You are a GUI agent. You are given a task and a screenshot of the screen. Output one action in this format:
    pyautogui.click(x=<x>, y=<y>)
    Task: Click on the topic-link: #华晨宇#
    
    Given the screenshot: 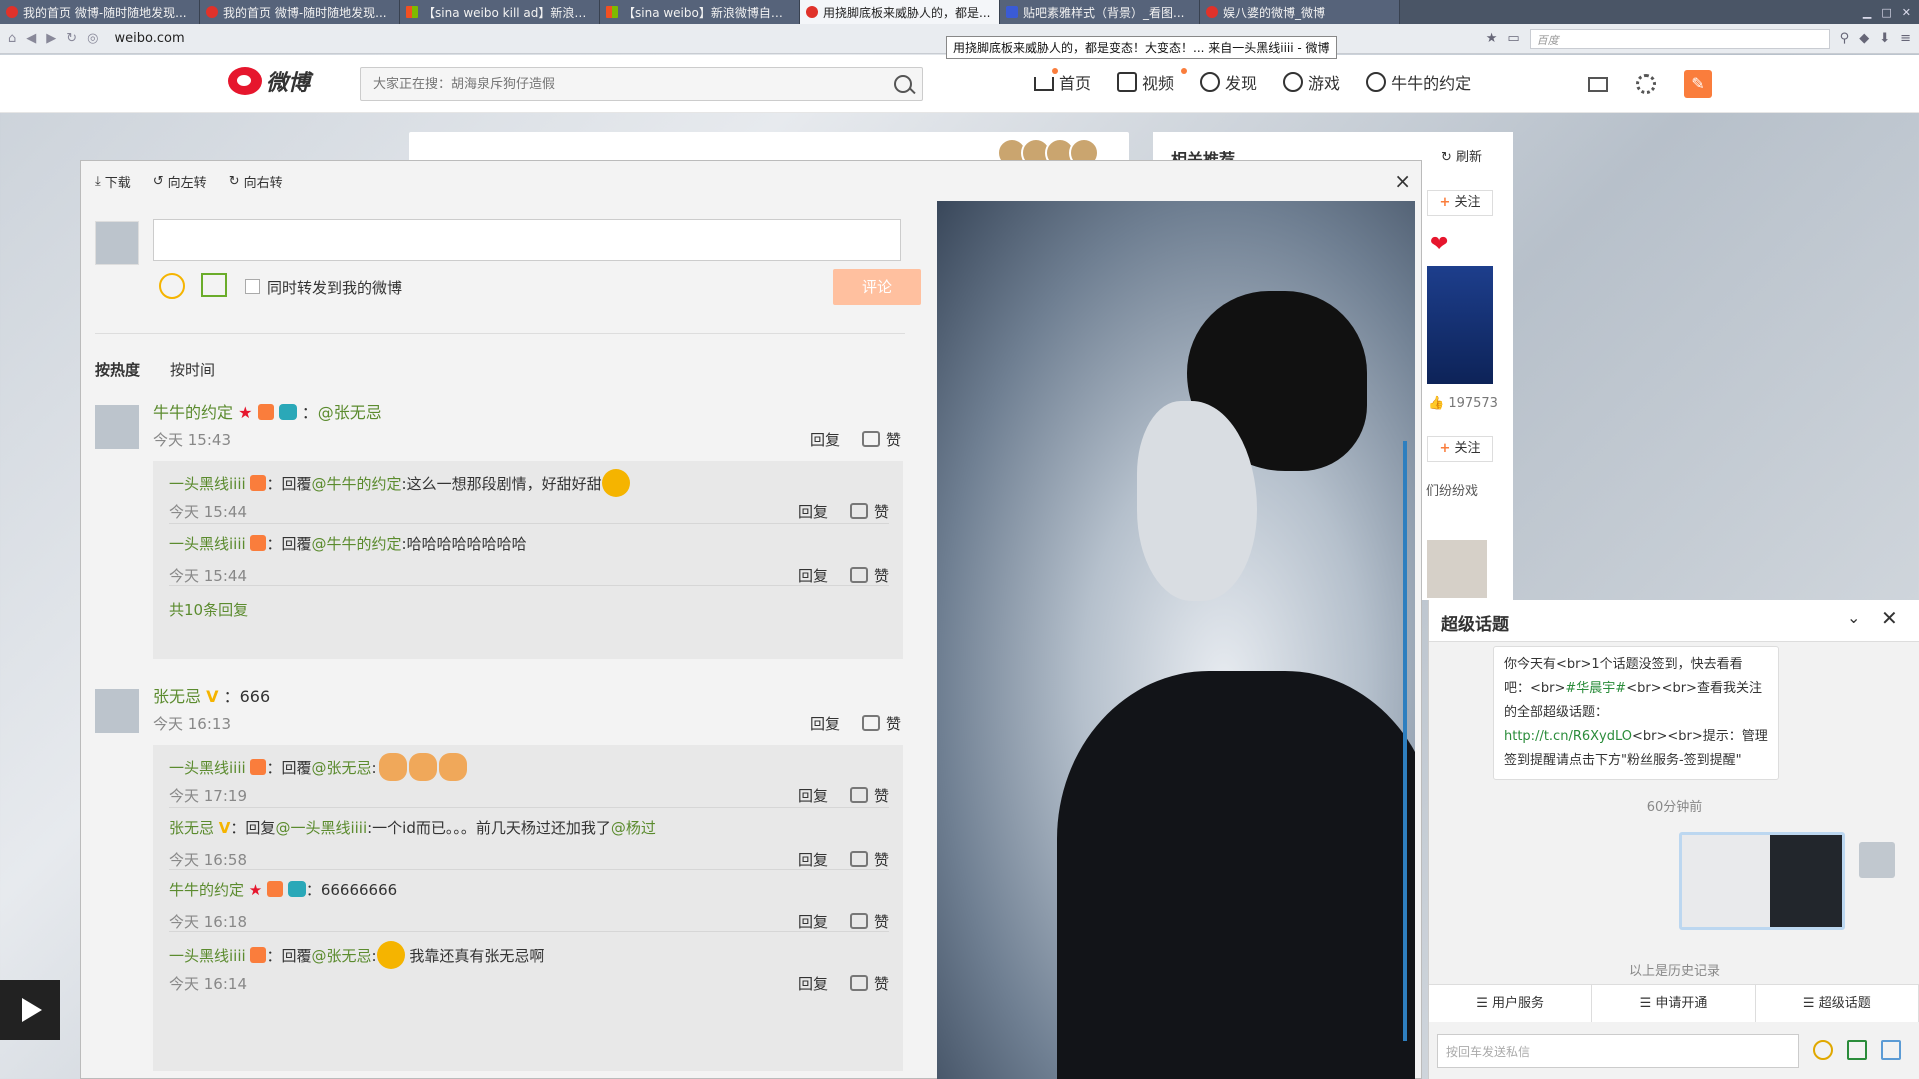 What is the action you would take?
    pyautogui.click(x=1595, y=688)
    